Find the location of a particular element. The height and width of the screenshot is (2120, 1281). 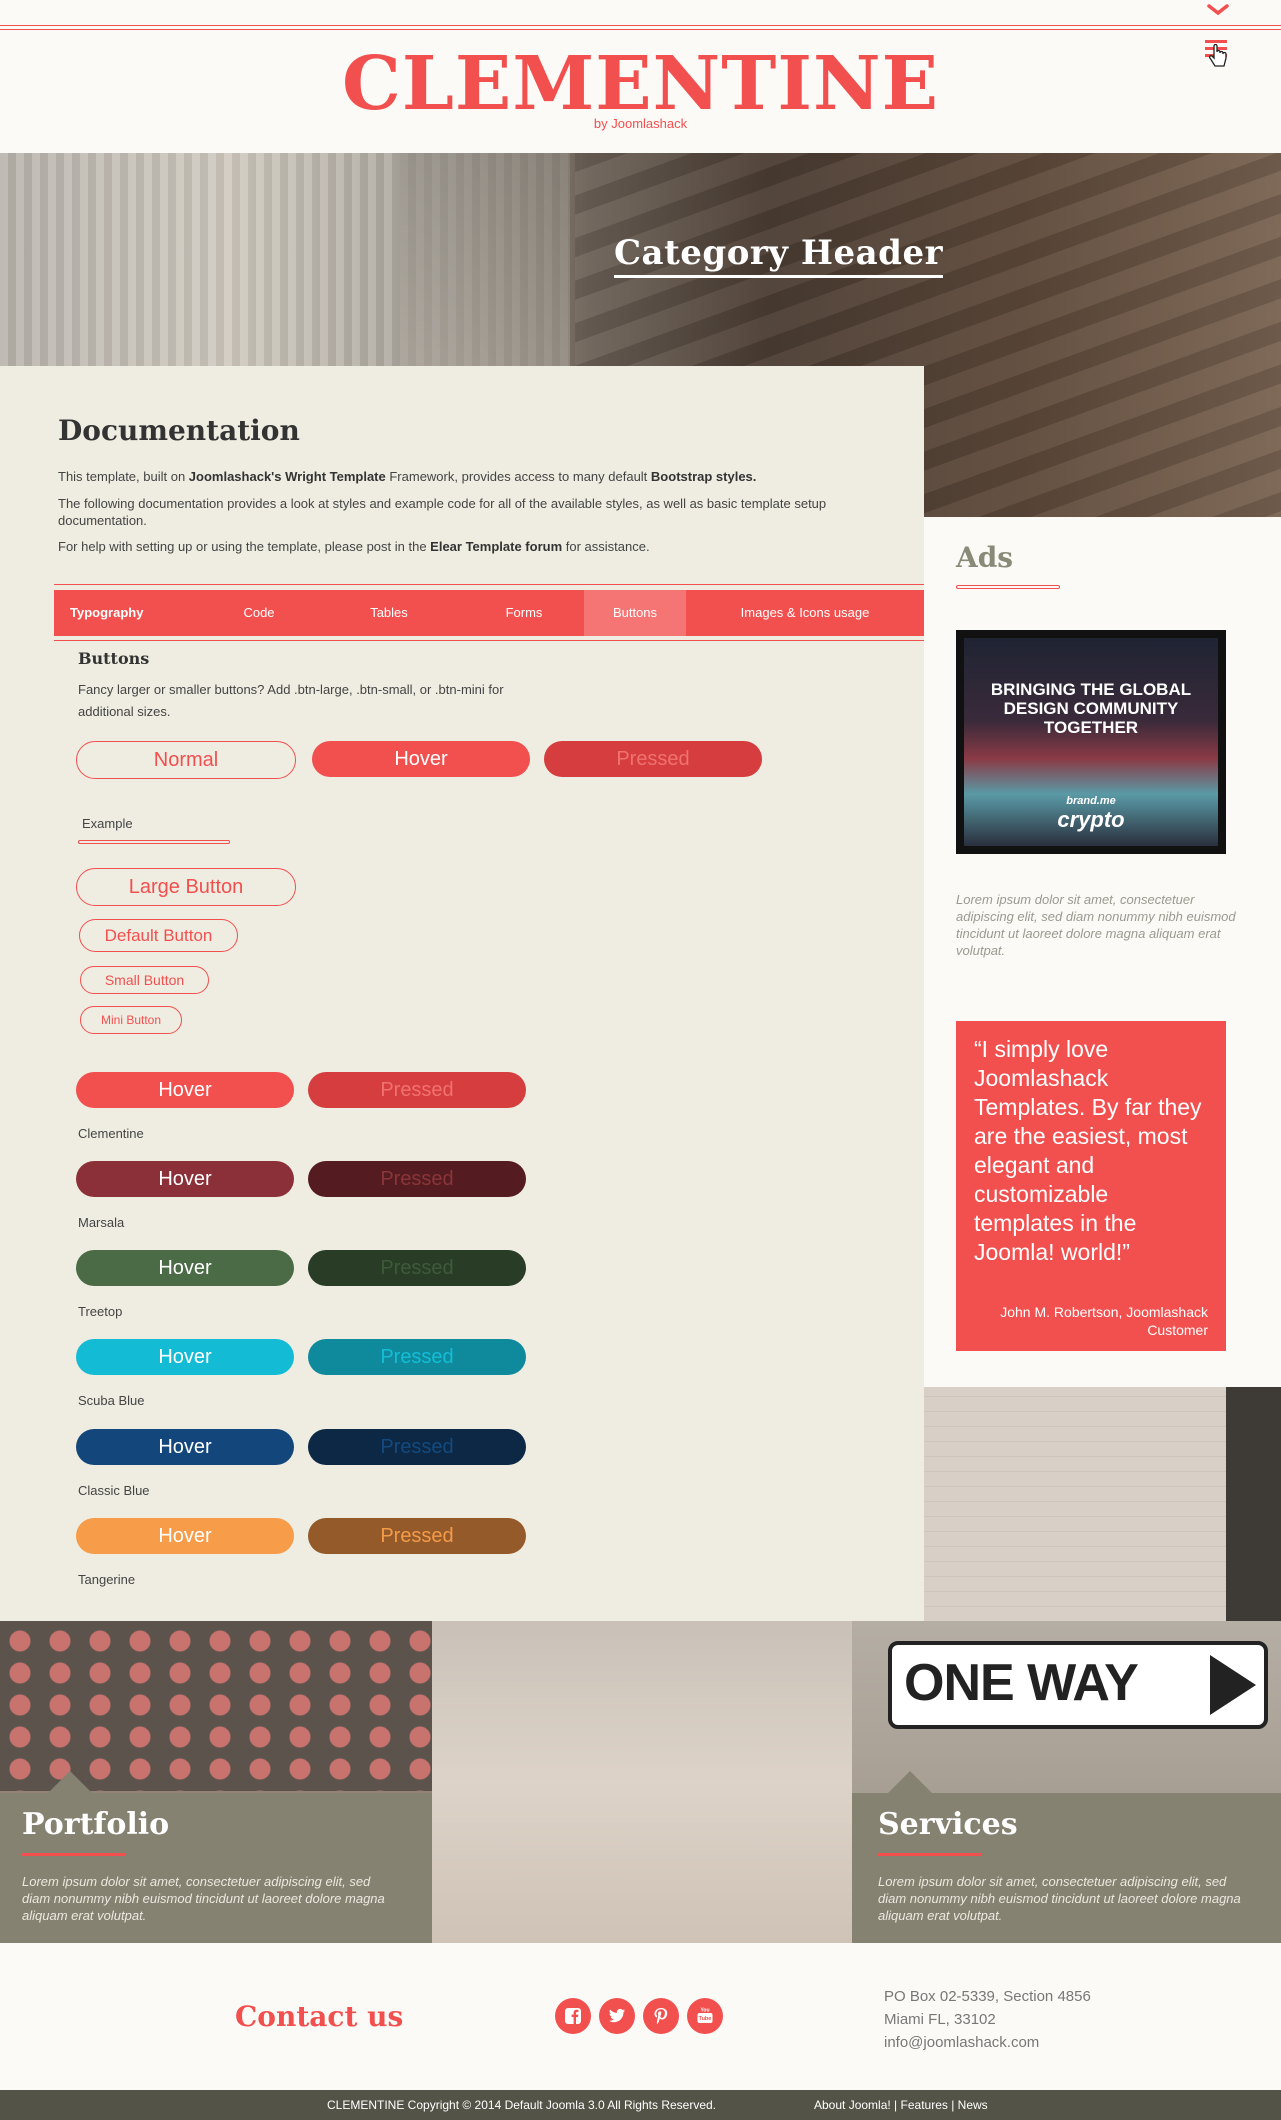

classic-blue-hover-button: Hover is located at coordinates (185, 1447).